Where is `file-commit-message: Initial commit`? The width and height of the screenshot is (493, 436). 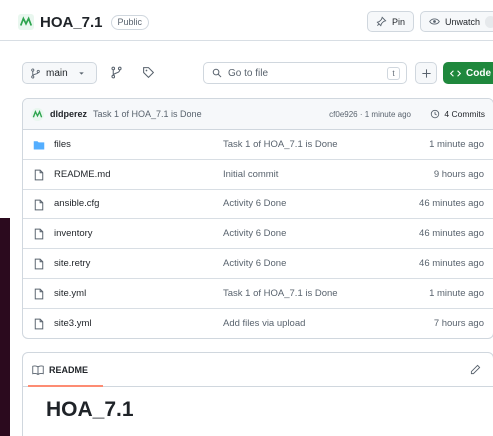
file-commit-message: Initial commit is located at coordinates (250, 174).